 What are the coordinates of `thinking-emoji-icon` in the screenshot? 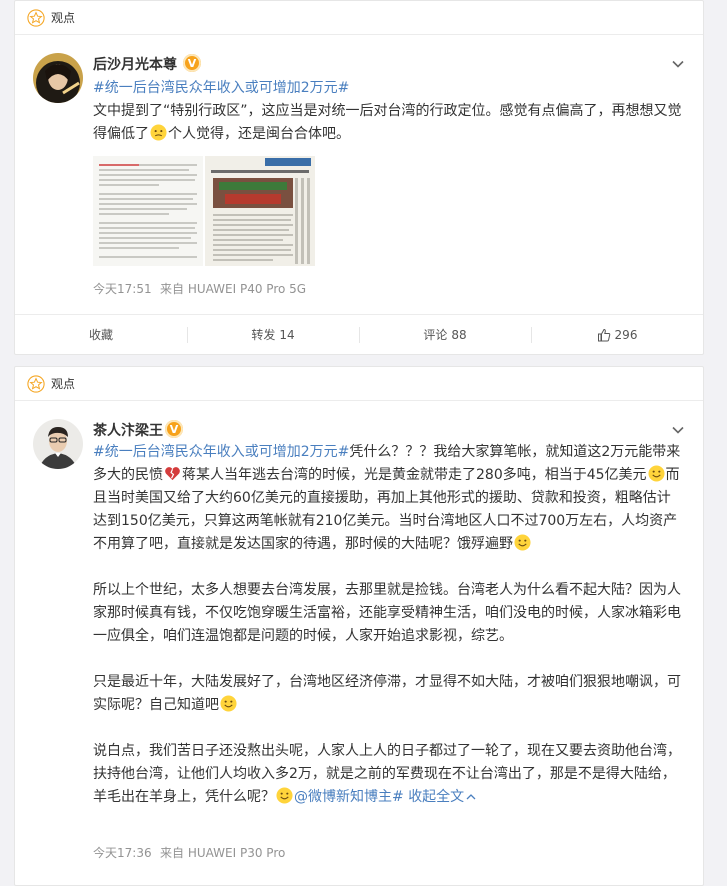 It's located at (158, 132).